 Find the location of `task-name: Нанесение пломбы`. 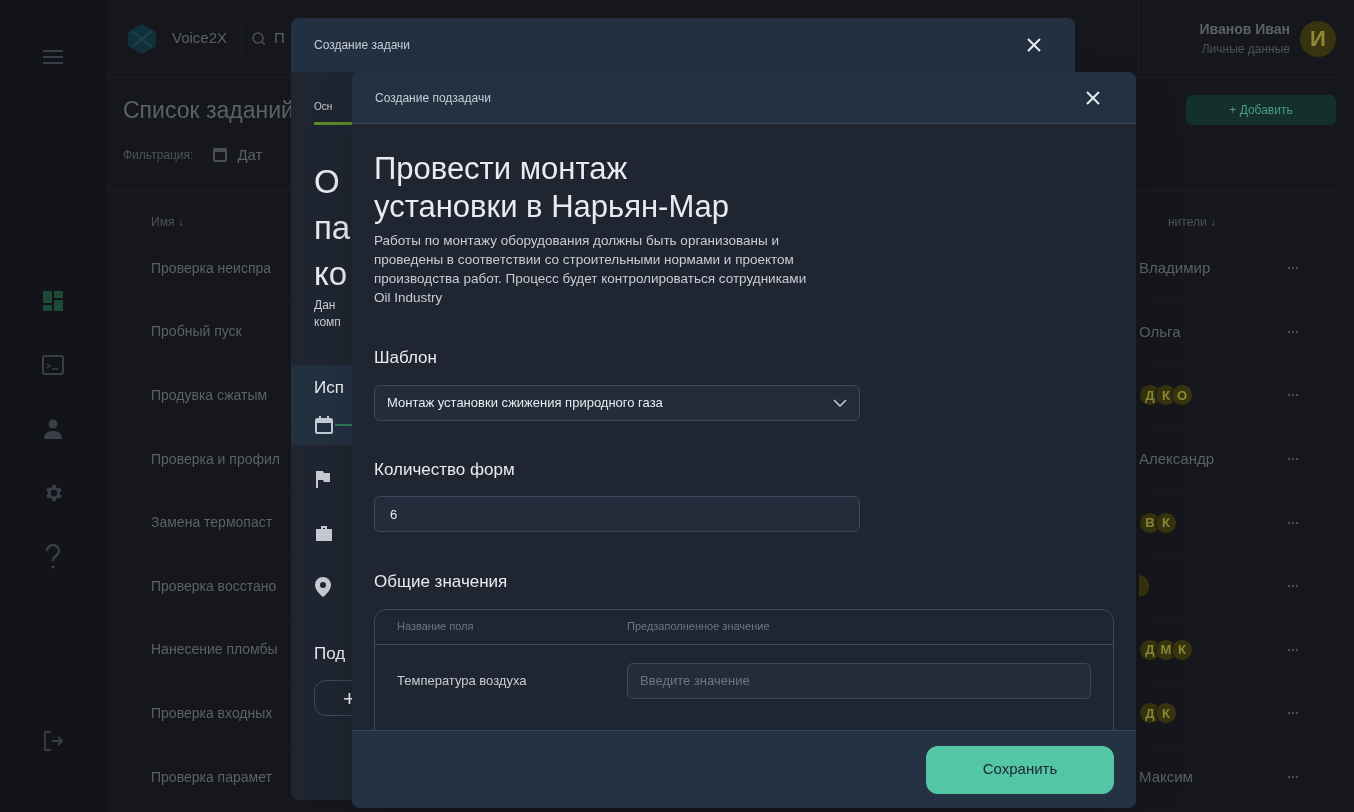

task-name: Нанесение пломбы is located at coordinates (214, 650).